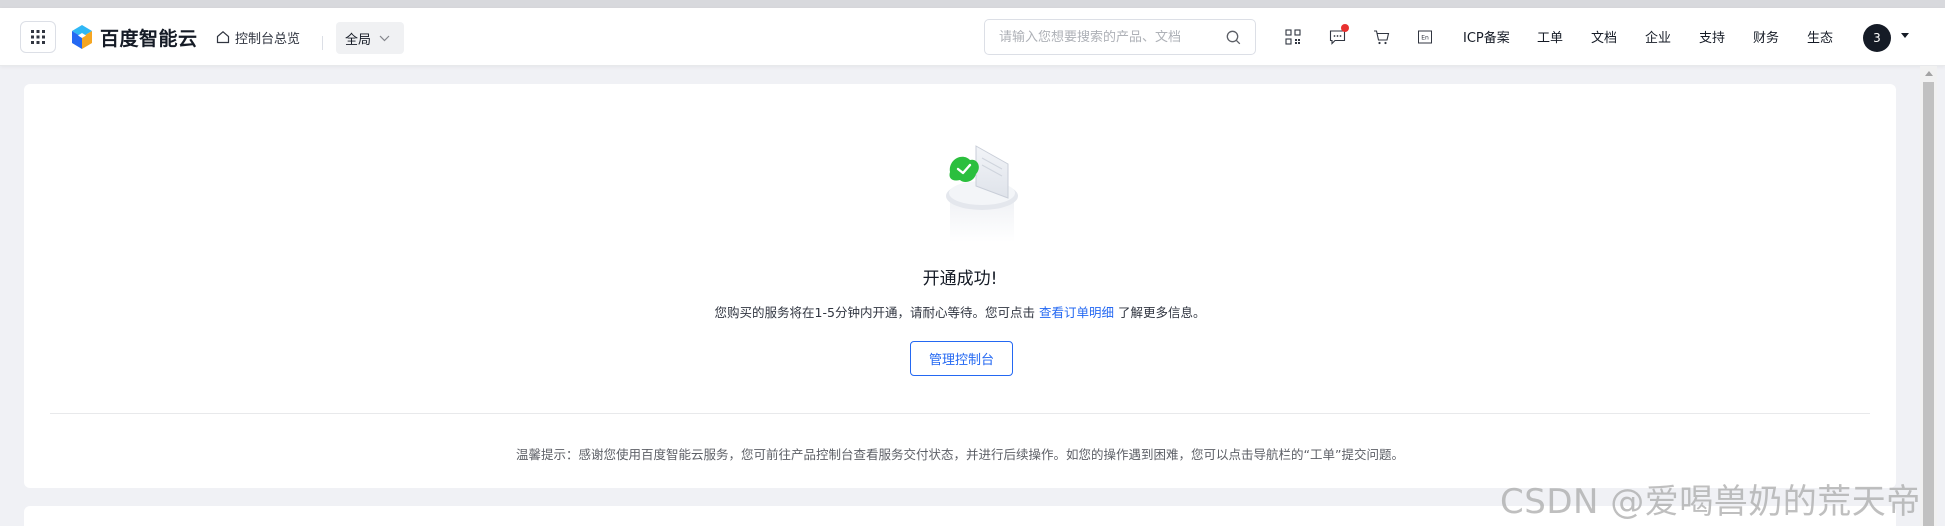  I want to click on language-en-icon: En, so click(1425, 37).